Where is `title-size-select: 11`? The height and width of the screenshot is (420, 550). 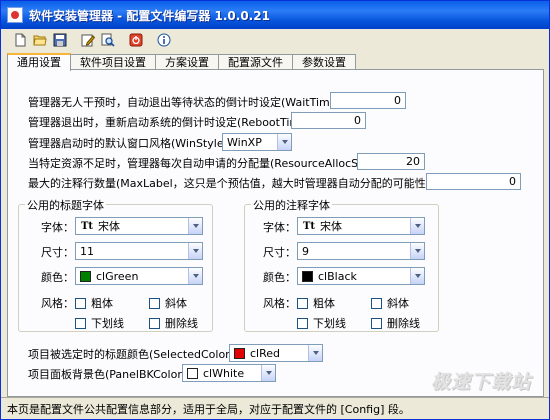
title-size-select: 11 is located at coordinates (139, 251).